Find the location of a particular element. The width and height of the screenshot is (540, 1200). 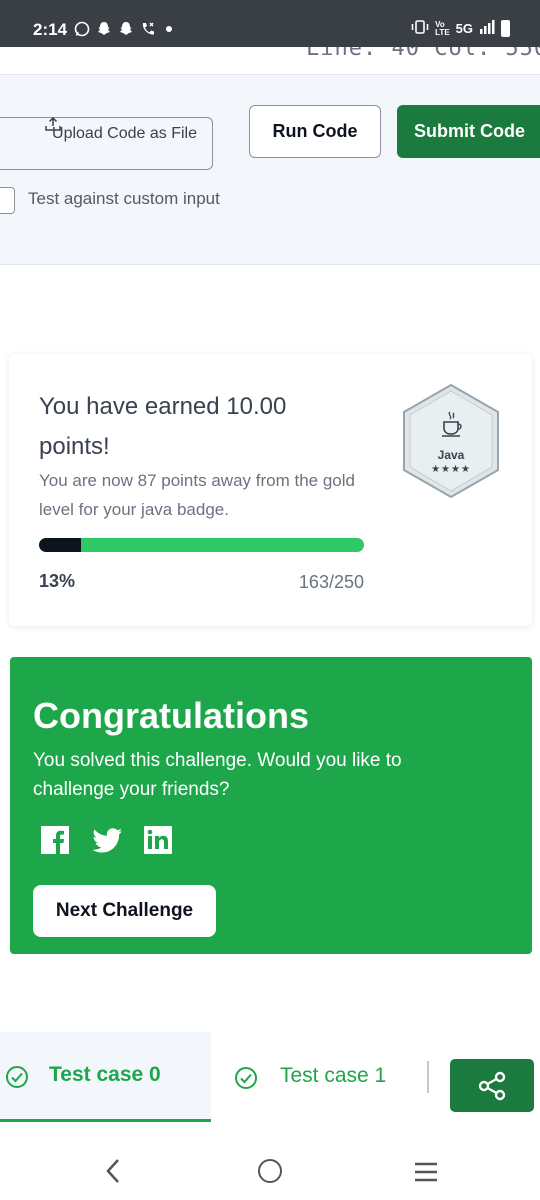

test-case-tabs: Test case 0 Test case 1 is located at coordinates (270, 1077).